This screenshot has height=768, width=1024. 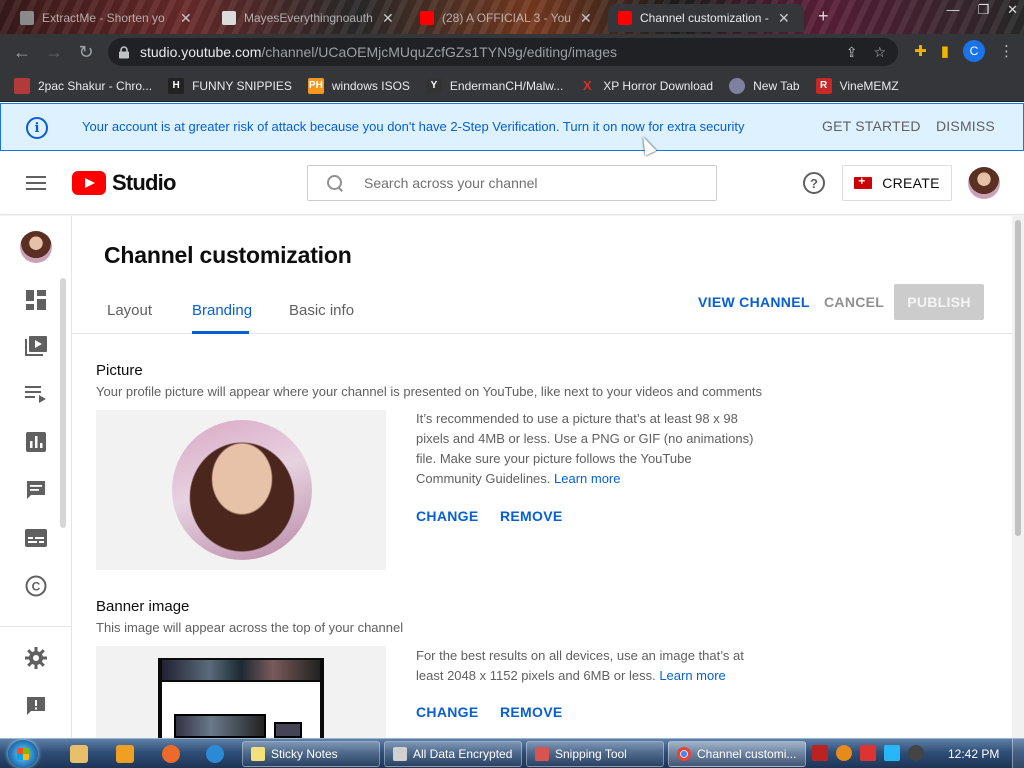 What do you see at coordinates (974, 51) in the screenshot?
I see `profile-avatar: C` at bounding box center [974, 51].